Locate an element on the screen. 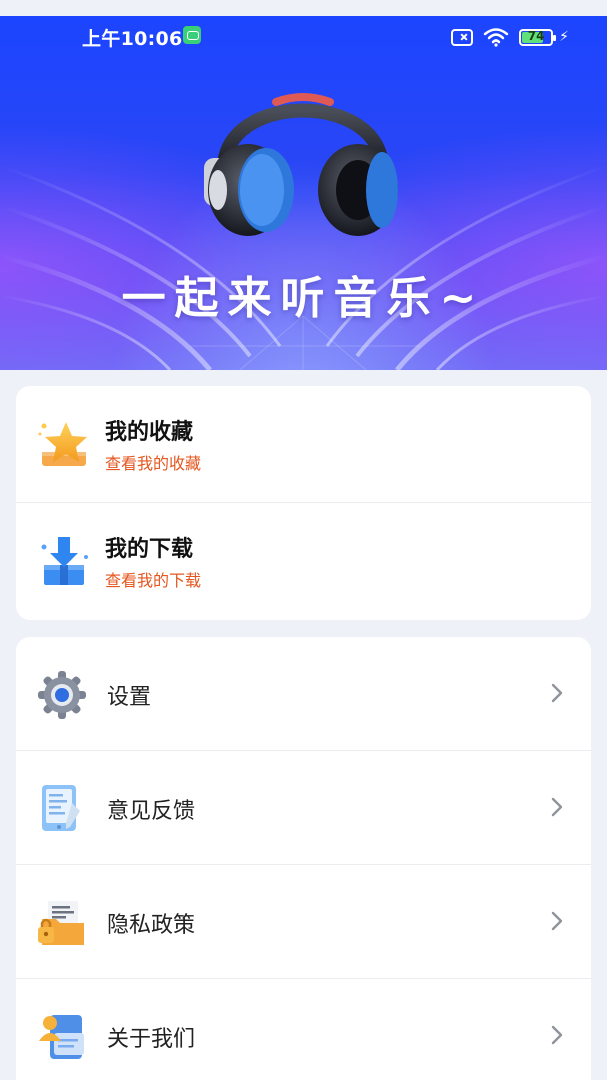  favorites-subtitle: 查看我的收藏 is located at coordinates (153, 463).